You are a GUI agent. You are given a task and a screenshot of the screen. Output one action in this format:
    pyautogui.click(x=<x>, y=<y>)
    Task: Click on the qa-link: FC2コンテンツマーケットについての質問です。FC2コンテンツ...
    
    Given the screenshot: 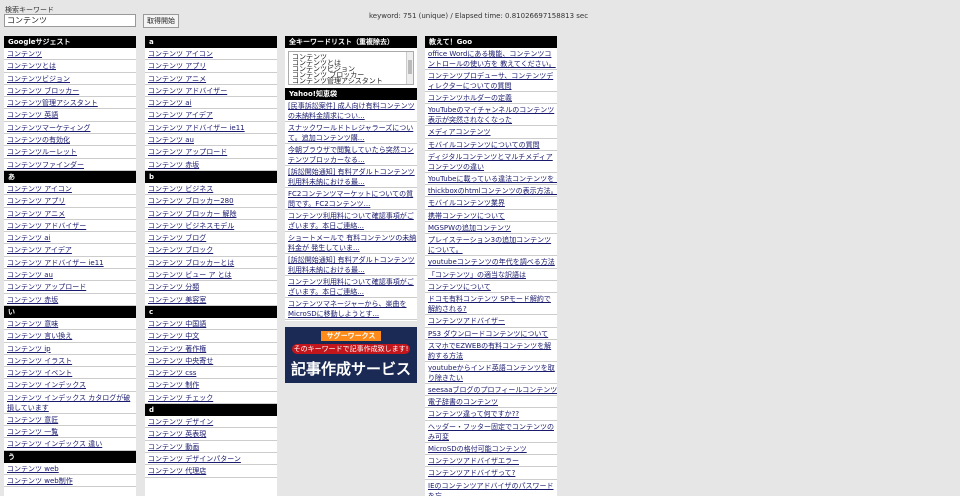 What is the action you would take?
    pyautogui.click(x=350, y=199)
    